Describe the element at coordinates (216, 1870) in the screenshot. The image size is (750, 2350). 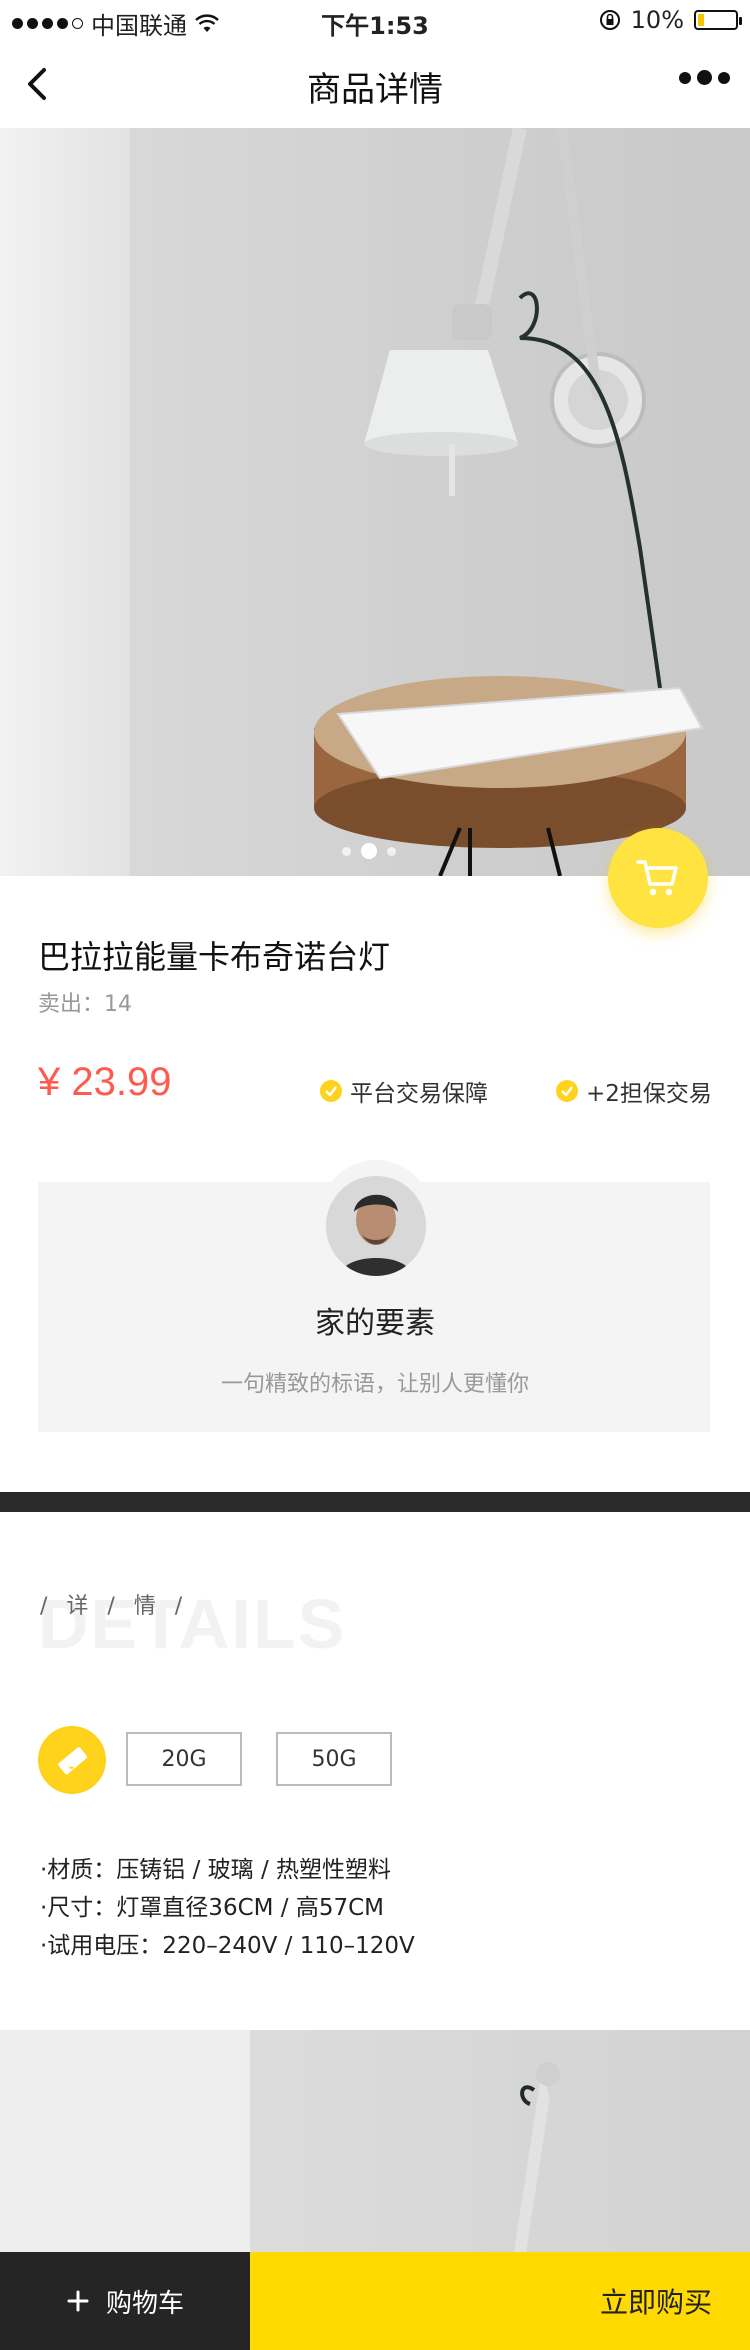
I see `spec-material: ·材质：压铸铝 / 玻璃 / 热塑性塑料` at that location.